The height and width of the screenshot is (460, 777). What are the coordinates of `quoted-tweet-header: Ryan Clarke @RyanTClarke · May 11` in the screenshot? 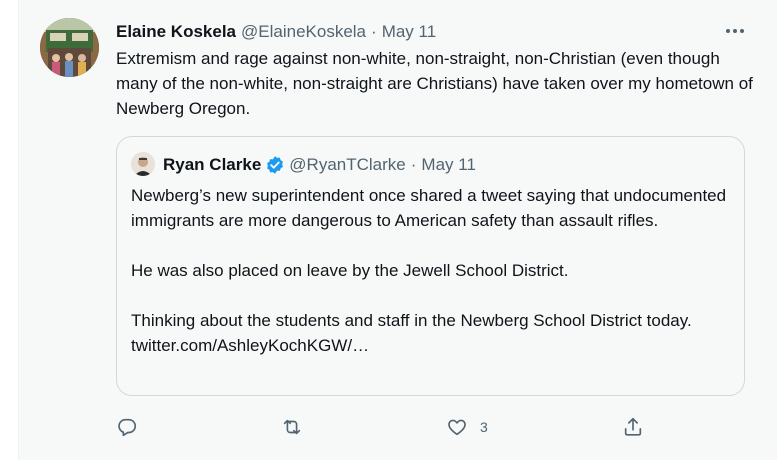 It's located at (319, 165).